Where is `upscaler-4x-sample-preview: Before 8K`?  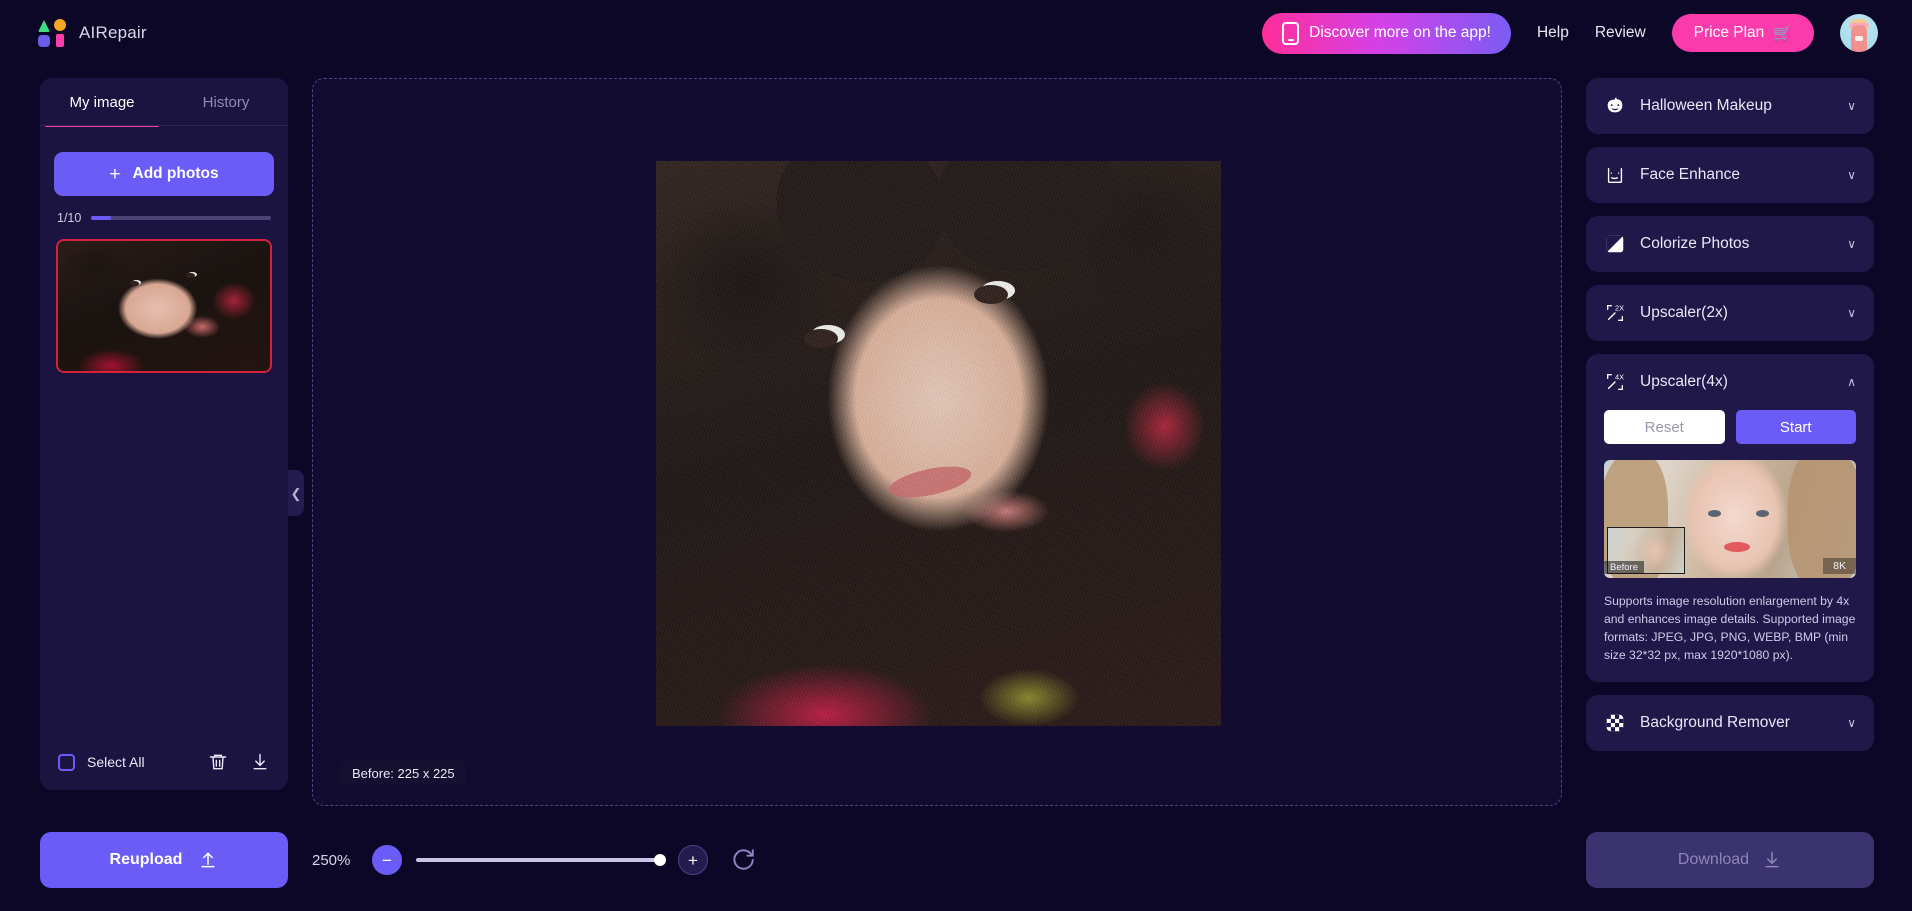 upscaler-4x-sample-preview: Before 8K is located at coordinates (1730, 519).